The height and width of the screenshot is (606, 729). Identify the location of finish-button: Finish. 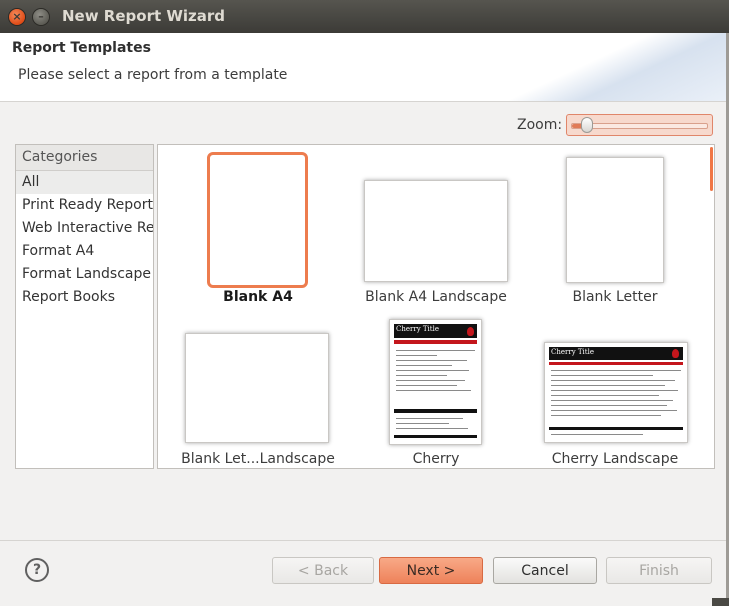
(659, 570).